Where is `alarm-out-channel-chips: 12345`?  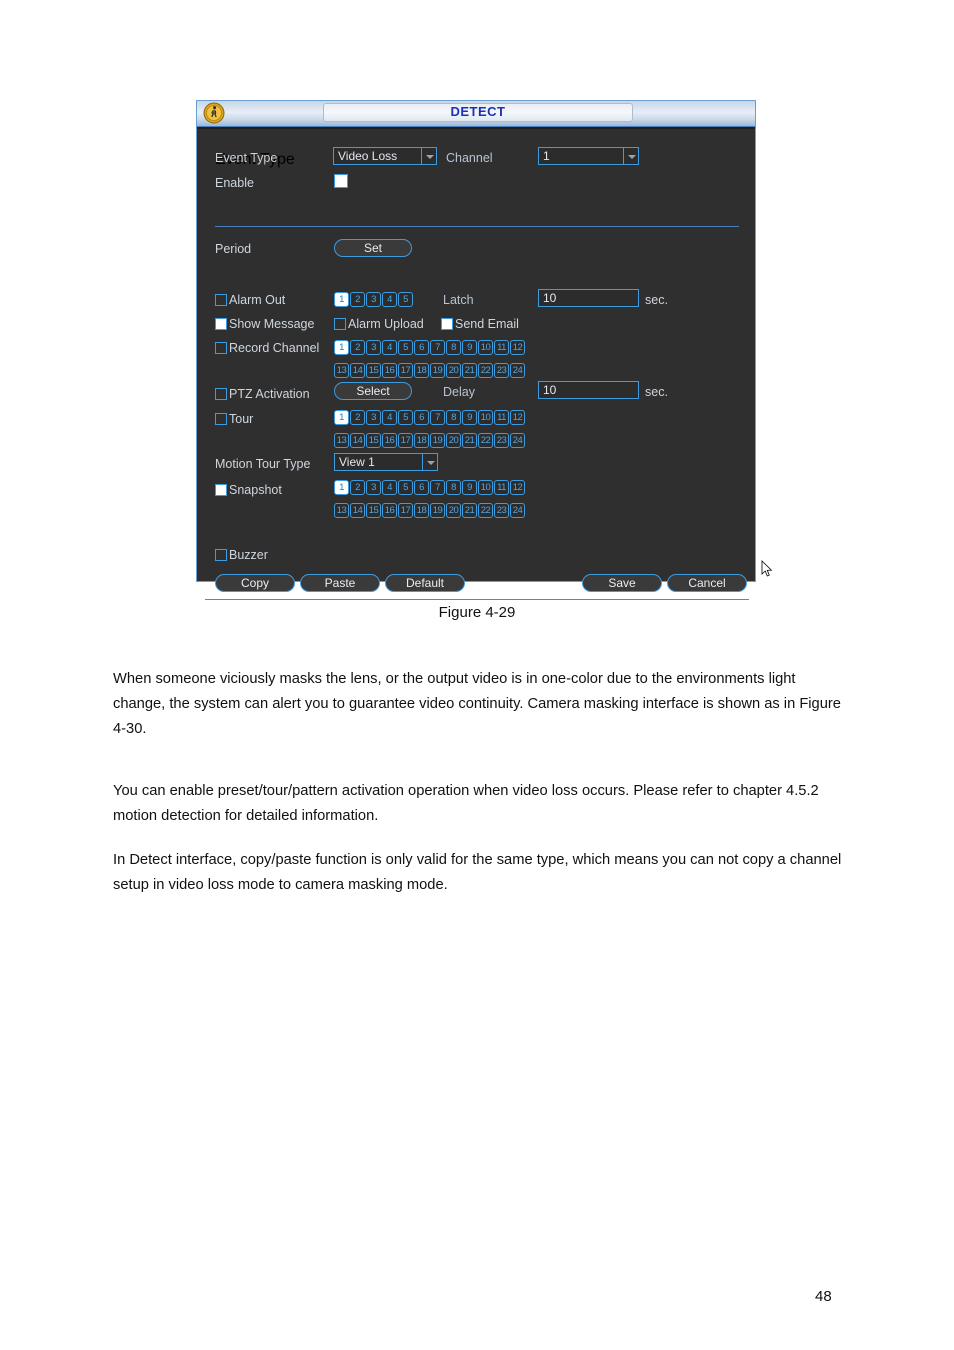 alarm-out-channel-chips: 12345 is located at coordinates (374, 298).